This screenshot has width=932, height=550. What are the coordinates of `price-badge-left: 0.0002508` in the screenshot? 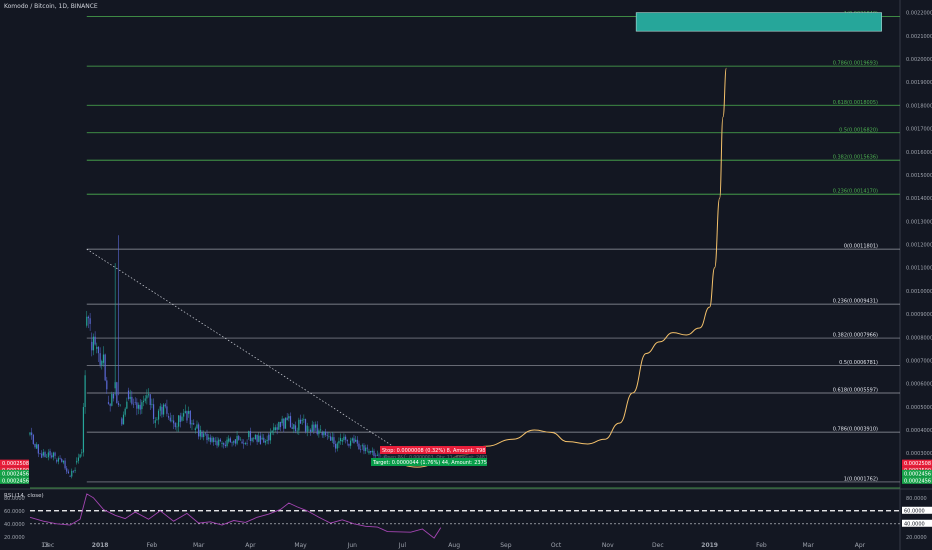 It's located at (15, 464).